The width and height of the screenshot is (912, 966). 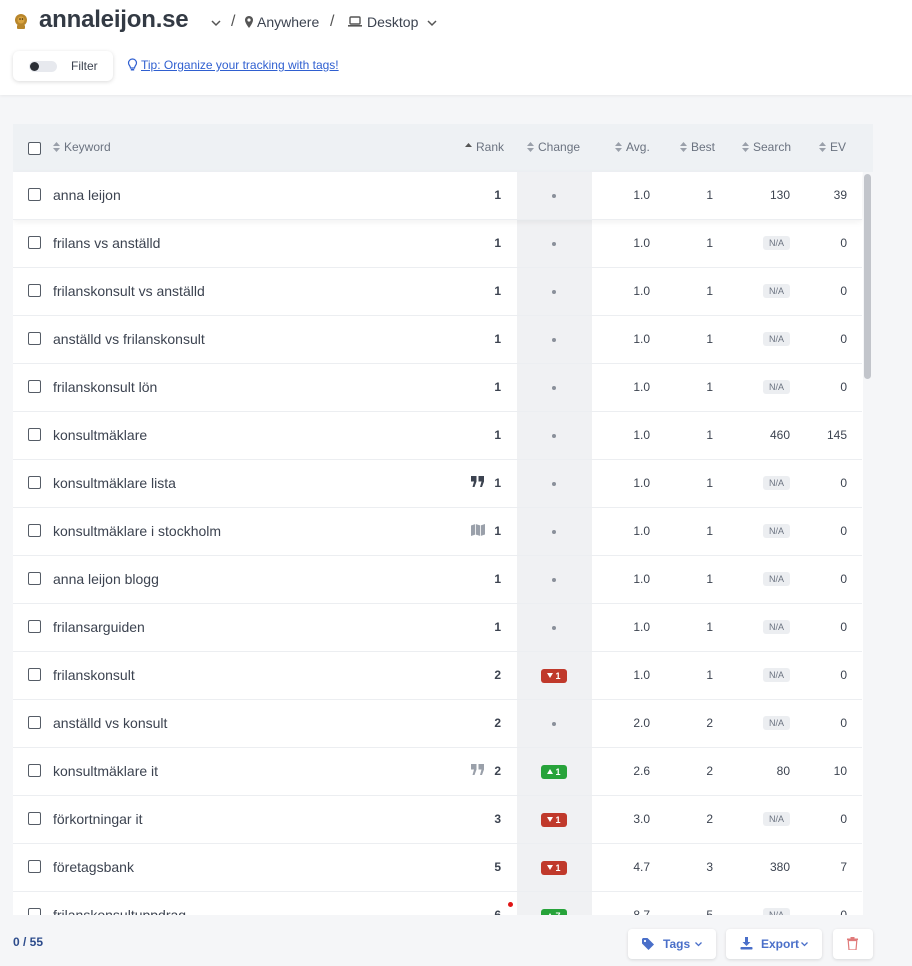 I want to click on keyword-text: frilanskonsult, so click(x=94, y=675).